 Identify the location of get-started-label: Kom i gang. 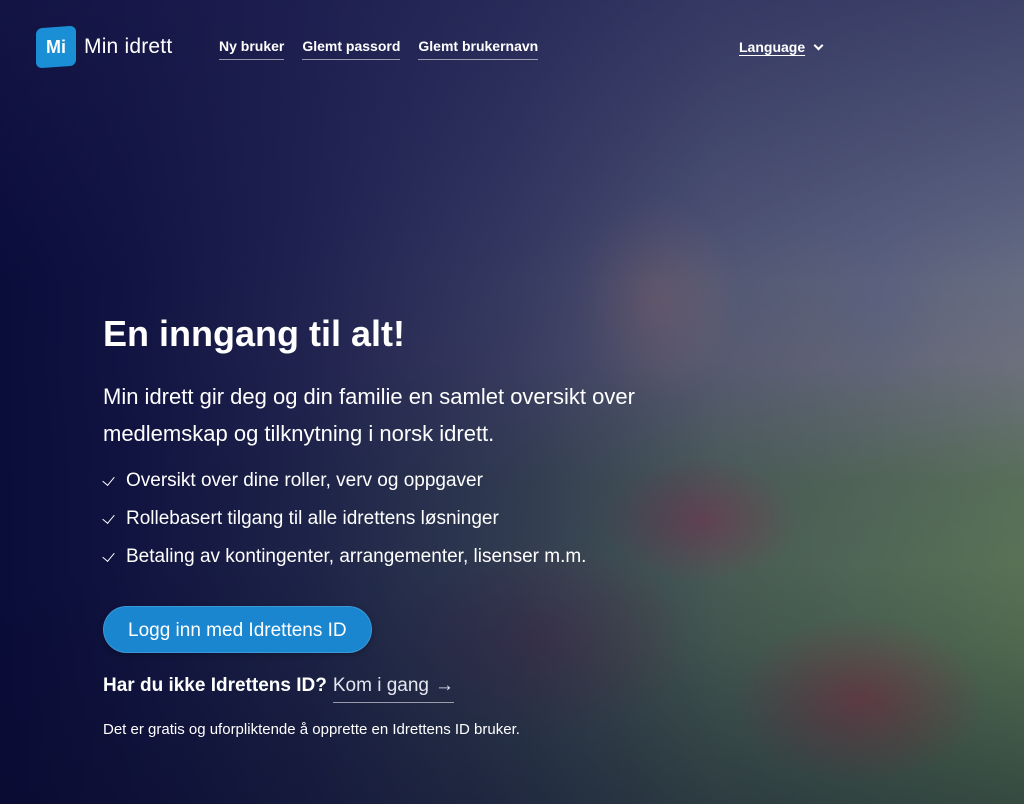
(380, 685).